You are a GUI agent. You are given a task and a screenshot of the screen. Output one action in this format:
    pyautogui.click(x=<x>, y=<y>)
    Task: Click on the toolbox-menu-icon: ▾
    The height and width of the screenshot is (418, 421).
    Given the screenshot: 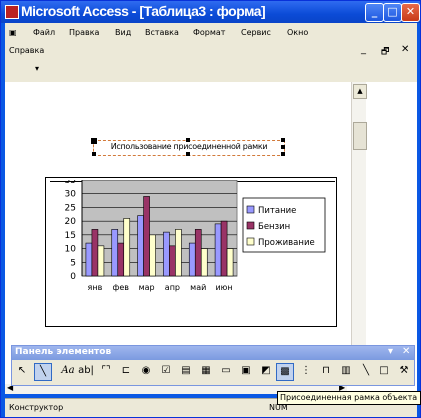 What is the action you would take?
    pyautogui.click(x=390, y=351)
    